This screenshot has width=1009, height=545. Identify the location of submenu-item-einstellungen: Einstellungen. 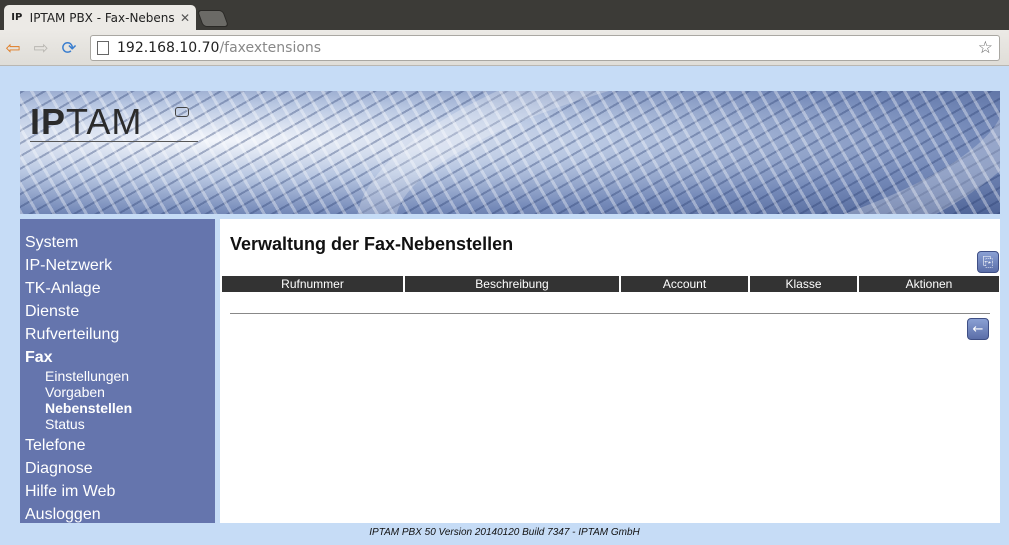
(130, 376).